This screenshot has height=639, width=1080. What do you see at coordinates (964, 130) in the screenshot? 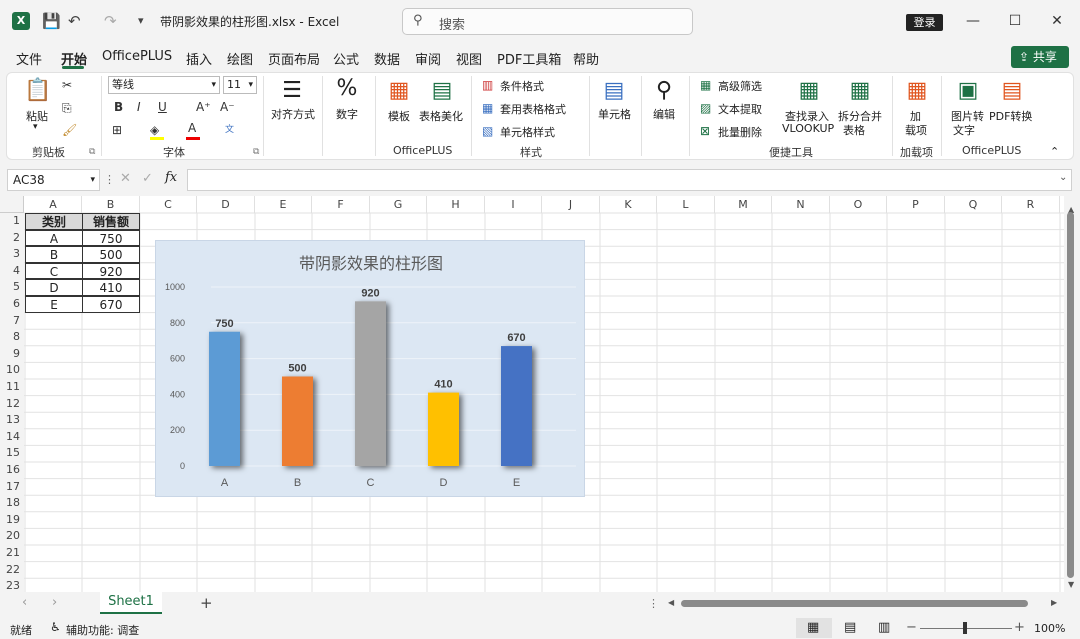
I see `image-to-text-label-2: 文字` at bounding box center [964, 130].